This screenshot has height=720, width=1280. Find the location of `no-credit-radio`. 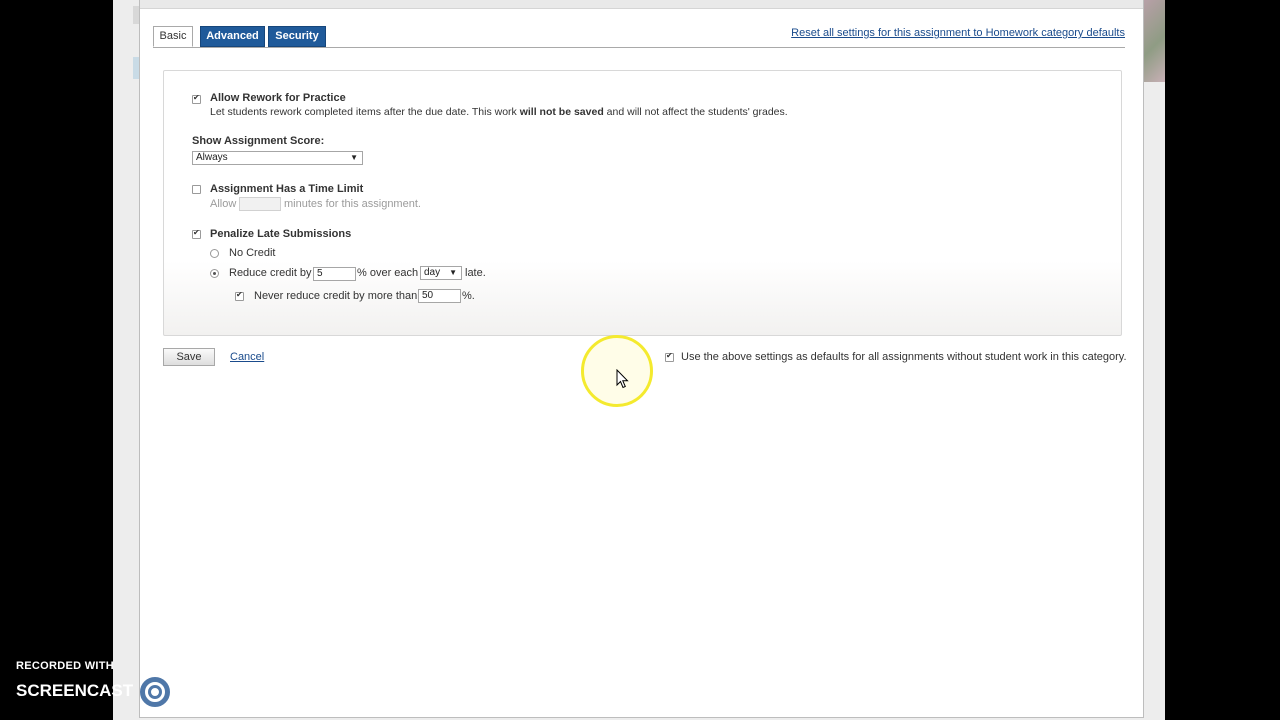

no-credit-radio is located at coordinates (214, 253).